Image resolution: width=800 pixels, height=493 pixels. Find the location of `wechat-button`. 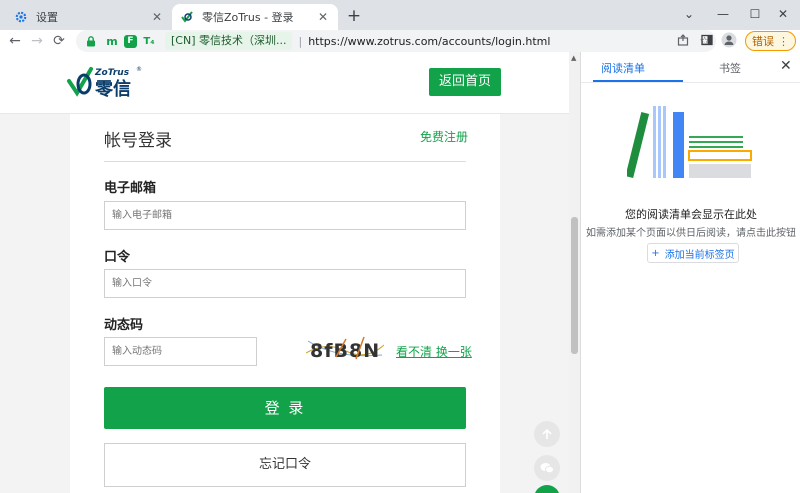

wechat-button is located at coordinates (547, 468).